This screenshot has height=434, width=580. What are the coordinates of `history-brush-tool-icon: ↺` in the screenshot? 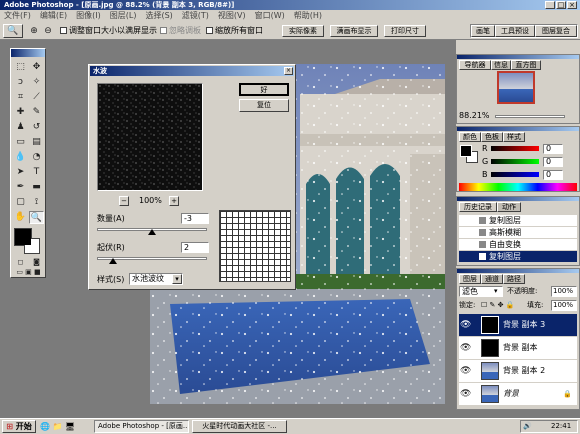 It's located at (36, 127).